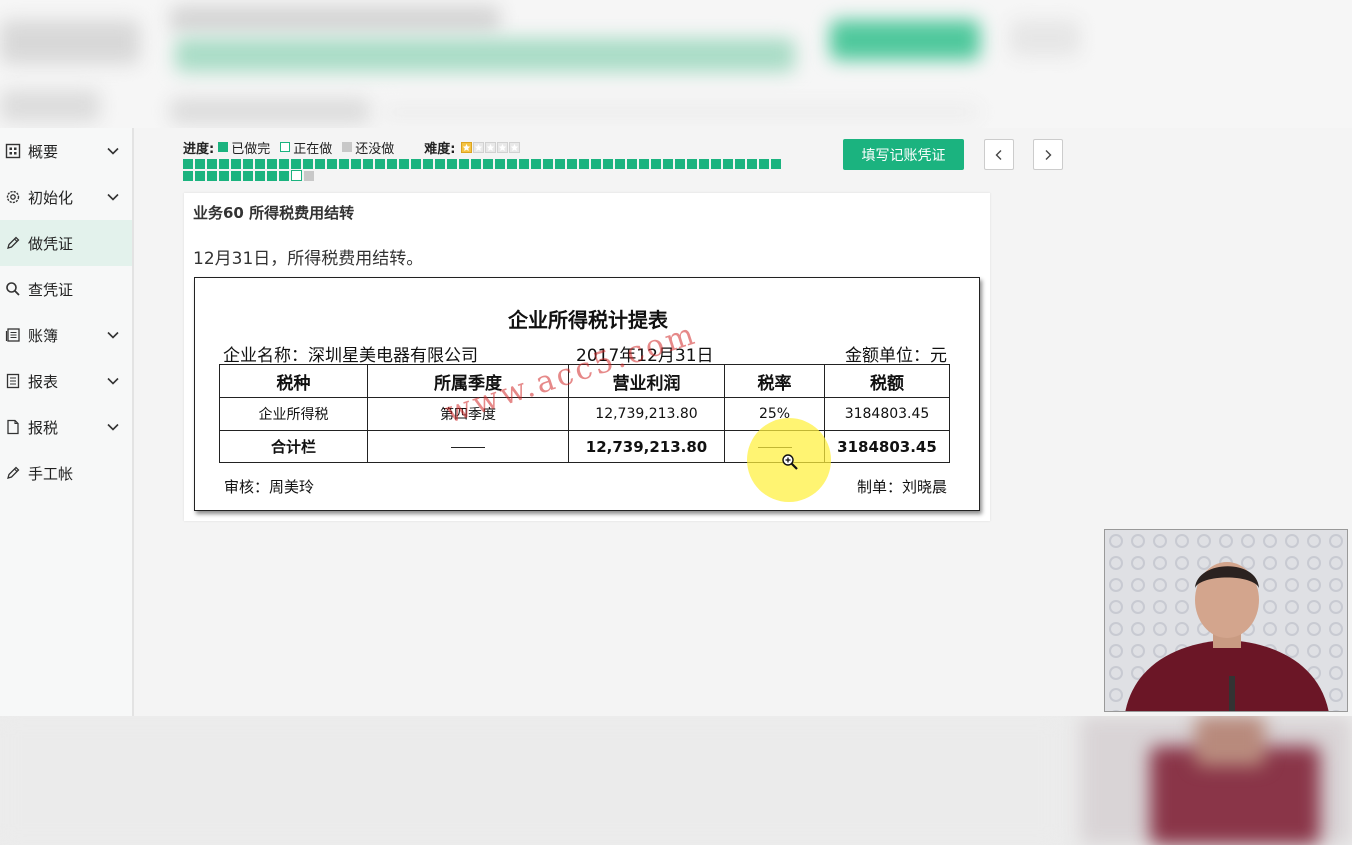 The width and height of the screenshot is (1352, 845). I want to click on prev-button, so click(999, 154).